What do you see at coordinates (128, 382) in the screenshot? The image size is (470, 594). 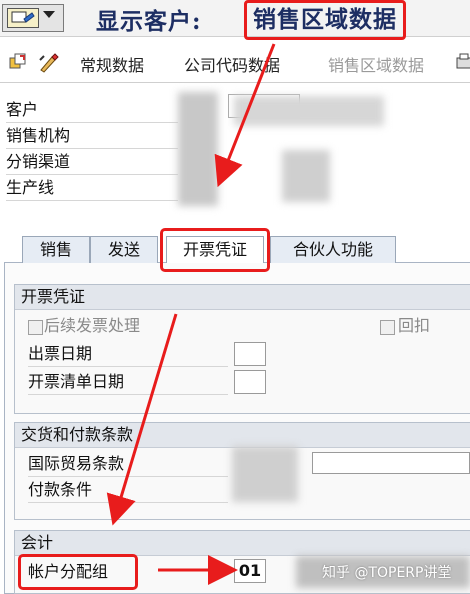 I see `invoice-list-date-label: 开票清单日期` at bounding box center [128, 382].